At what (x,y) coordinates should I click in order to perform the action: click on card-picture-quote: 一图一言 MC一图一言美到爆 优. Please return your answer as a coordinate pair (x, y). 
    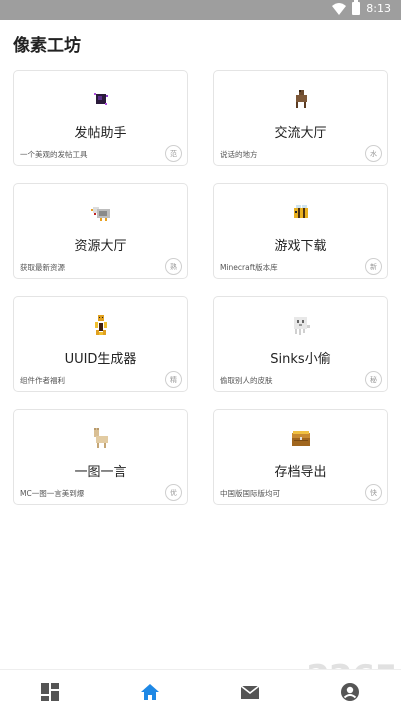
    Looking at the image, I should click on (100, 457).